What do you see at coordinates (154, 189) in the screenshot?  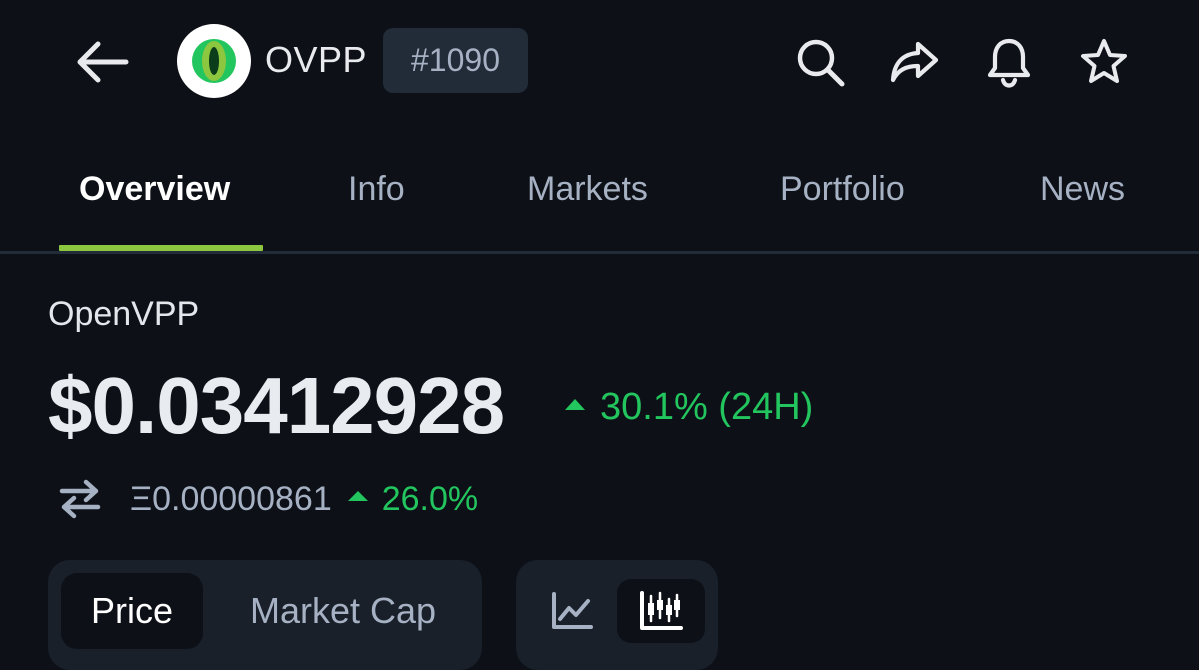 I see `tab-overview: Overview` at bounding box center [154, 189].